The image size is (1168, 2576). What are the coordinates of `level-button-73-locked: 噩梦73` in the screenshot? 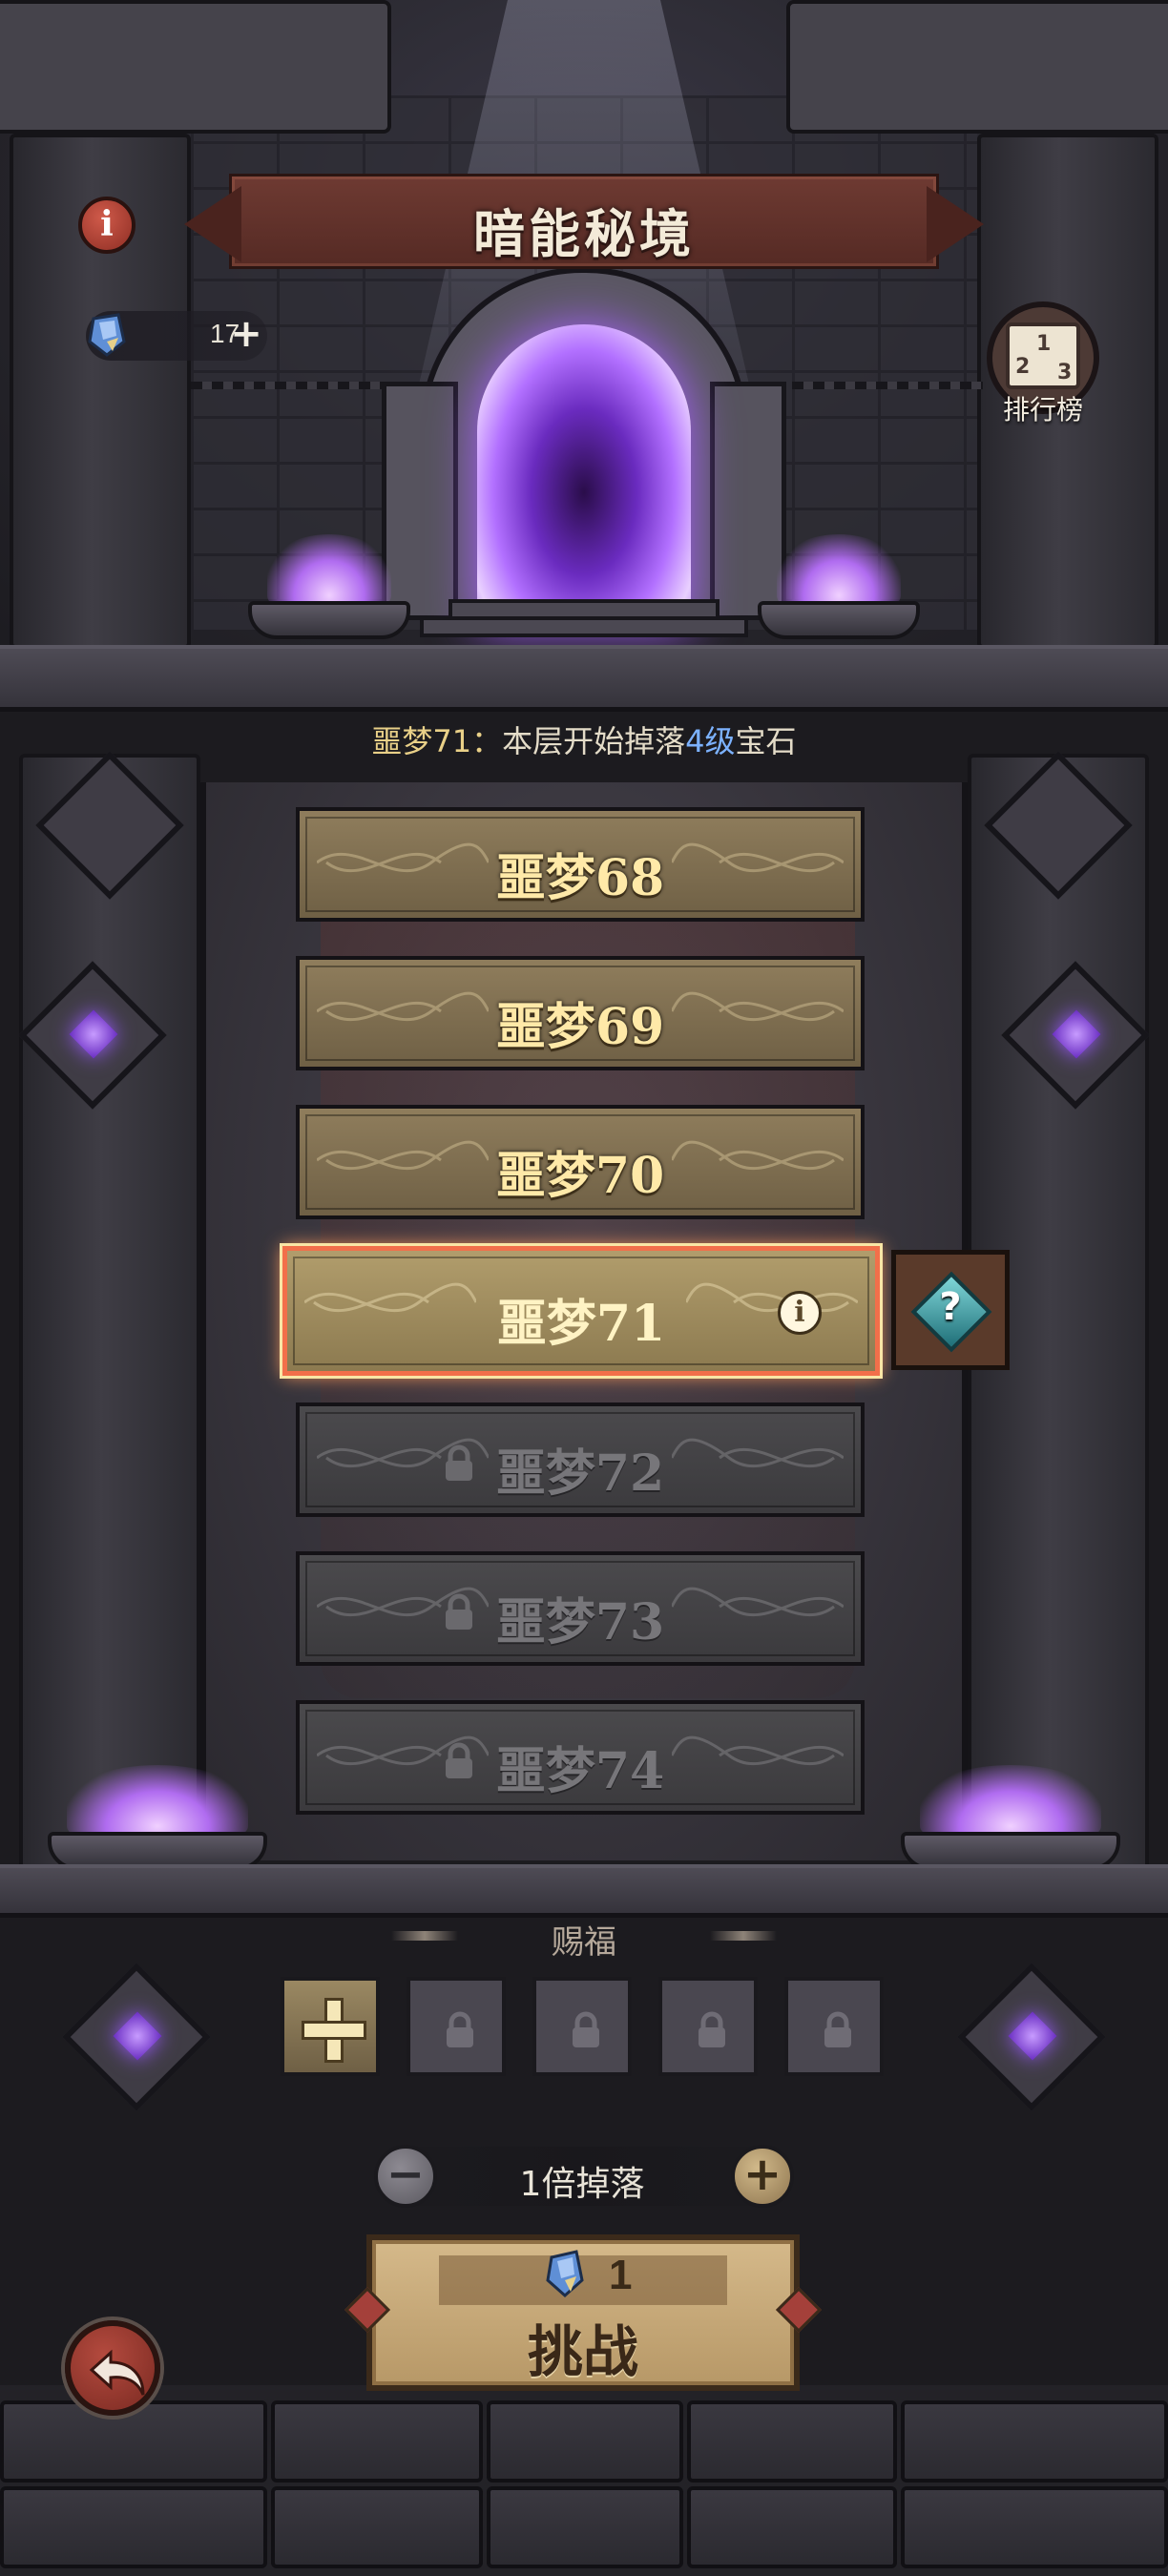 It's located at (580, 1608).